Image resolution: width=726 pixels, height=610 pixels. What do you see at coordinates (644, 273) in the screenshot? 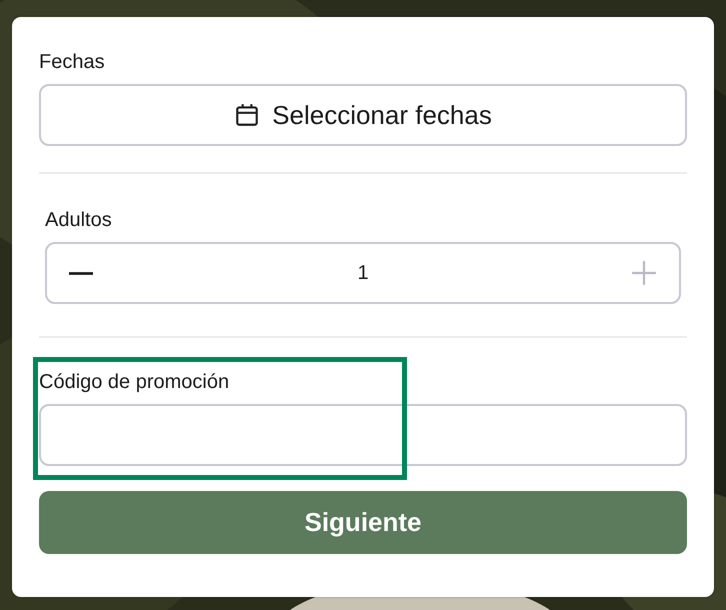
I see `plus-icon` at bounding box center [644, 273].